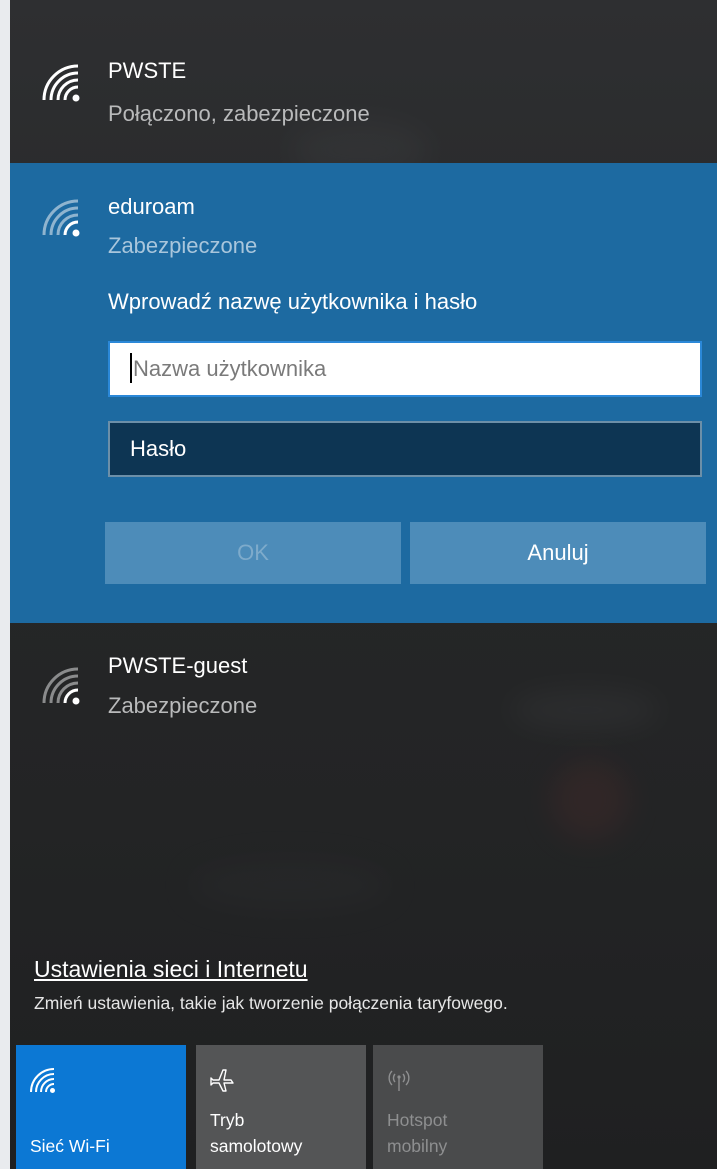 This screenshot has height=1169, width=717. I want to click on network-settings-link: Ustawienia sieci i Internetu, so click(171, 969).